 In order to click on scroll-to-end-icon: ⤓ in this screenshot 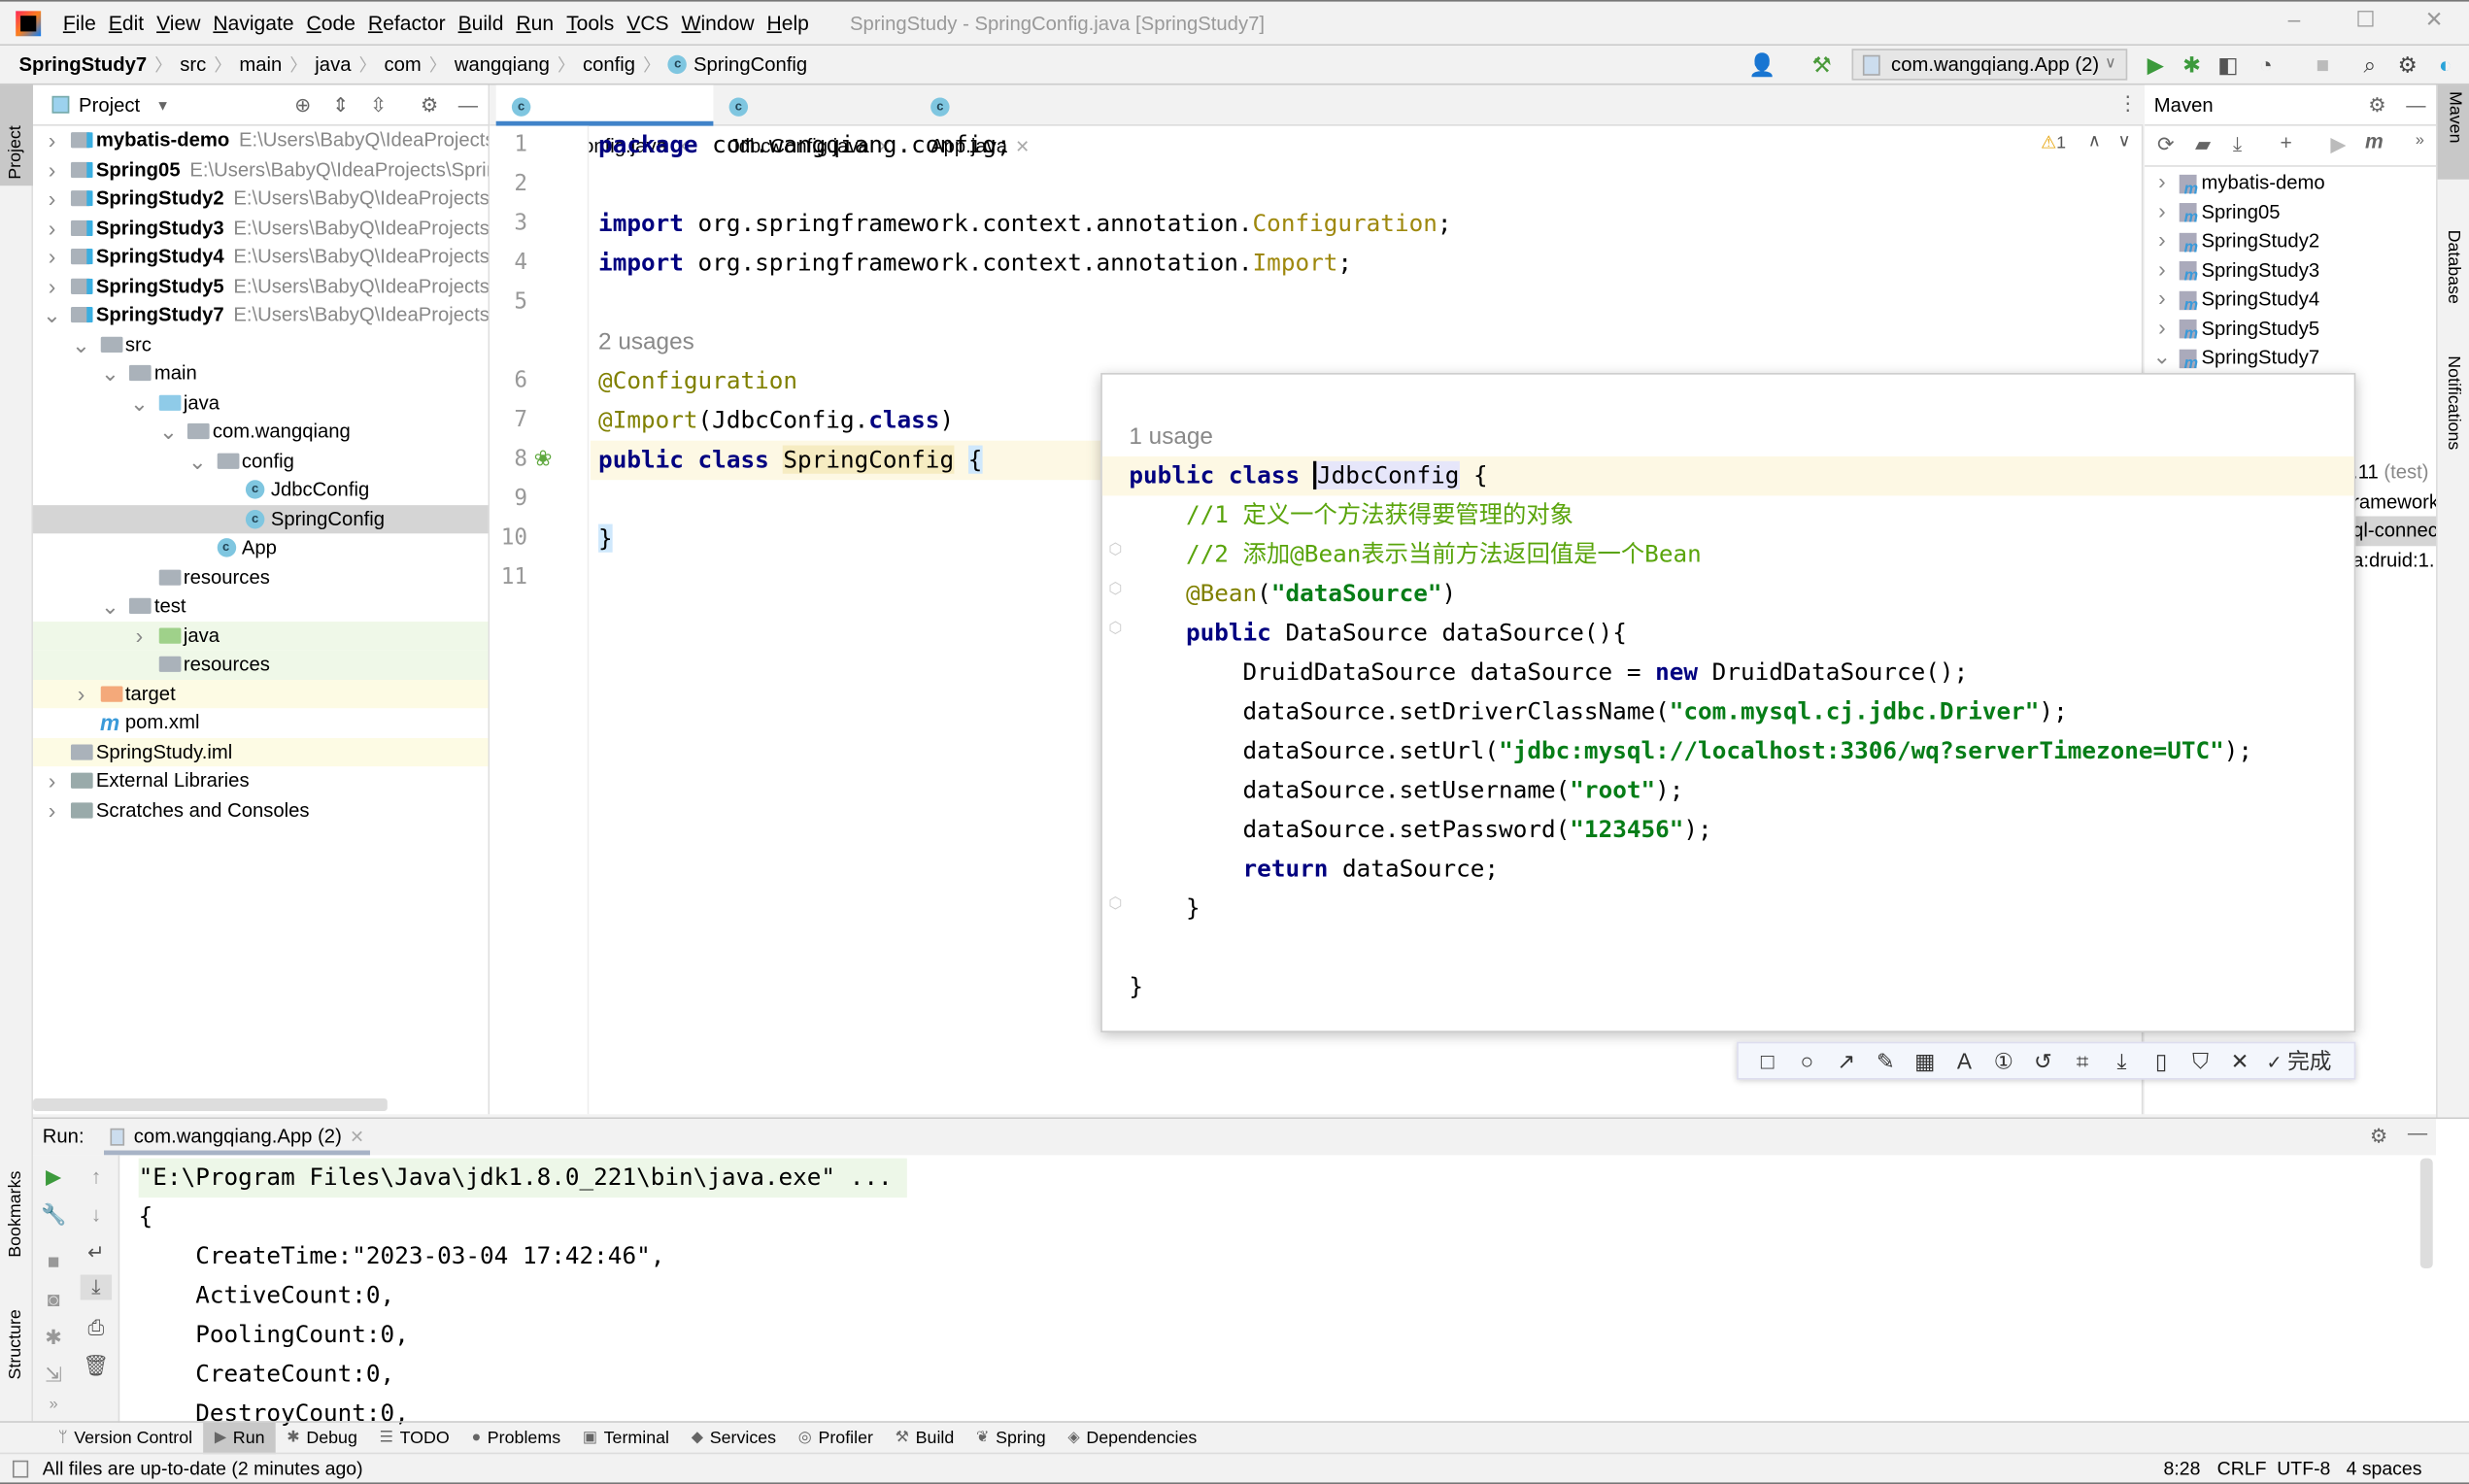, I will do `click(96, 1287)`.